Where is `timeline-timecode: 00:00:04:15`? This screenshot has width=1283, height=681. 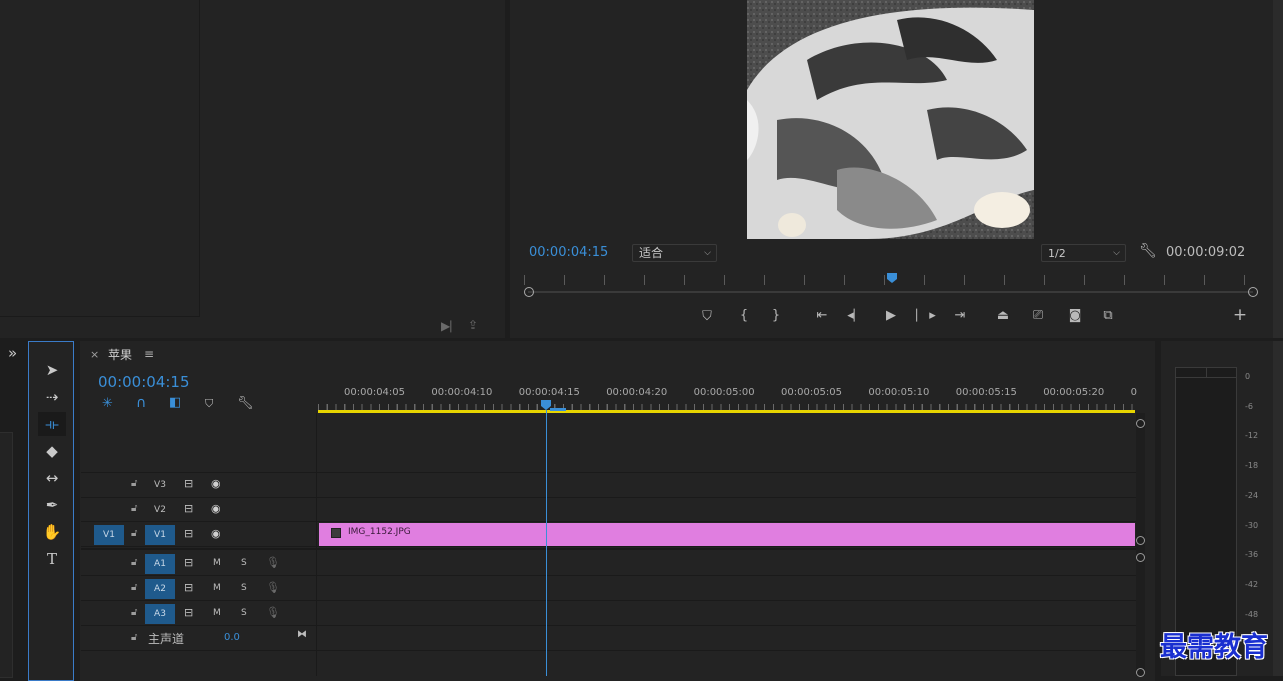 timeline-timecode: 00:00:04:15 is located at coordinates (144, 382).